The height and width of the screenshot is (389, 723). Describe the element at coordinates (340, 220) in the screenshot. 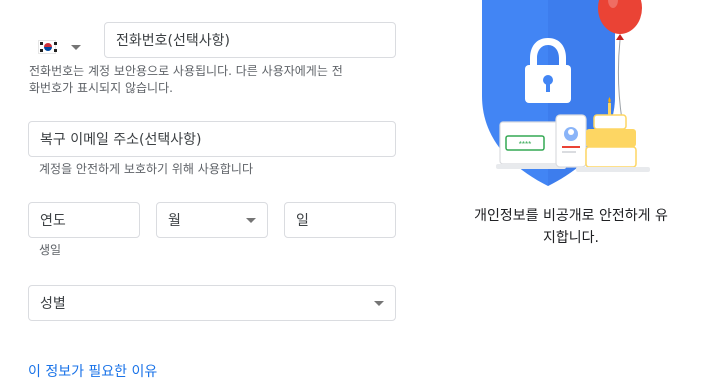

I see `birth-day-field: 일` at that location.